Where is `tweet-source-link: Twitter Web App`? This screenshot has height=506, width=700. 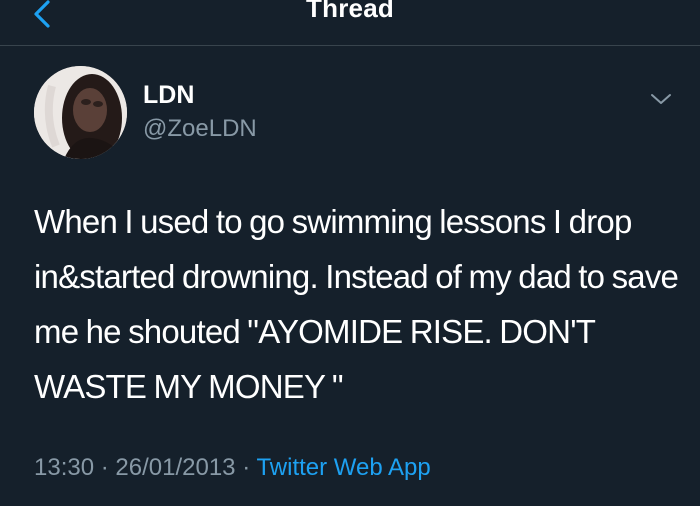
tweet-source-link: Twitter Web App is located at coordinates (343, 467).